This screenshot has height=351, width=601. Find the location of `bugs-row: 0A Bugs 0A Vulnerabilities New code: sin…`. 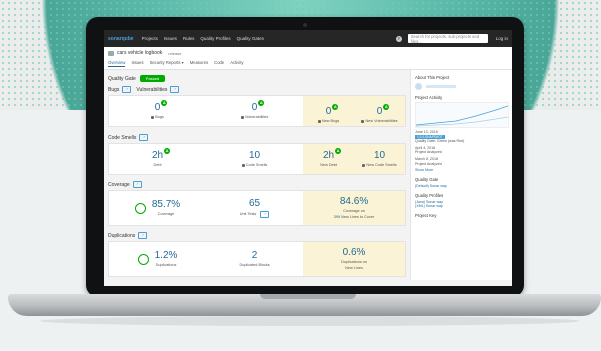

bugs-row: 0A Bugs 0A Vulnerabilities New code: sin… is located at coordinates (257, 111).